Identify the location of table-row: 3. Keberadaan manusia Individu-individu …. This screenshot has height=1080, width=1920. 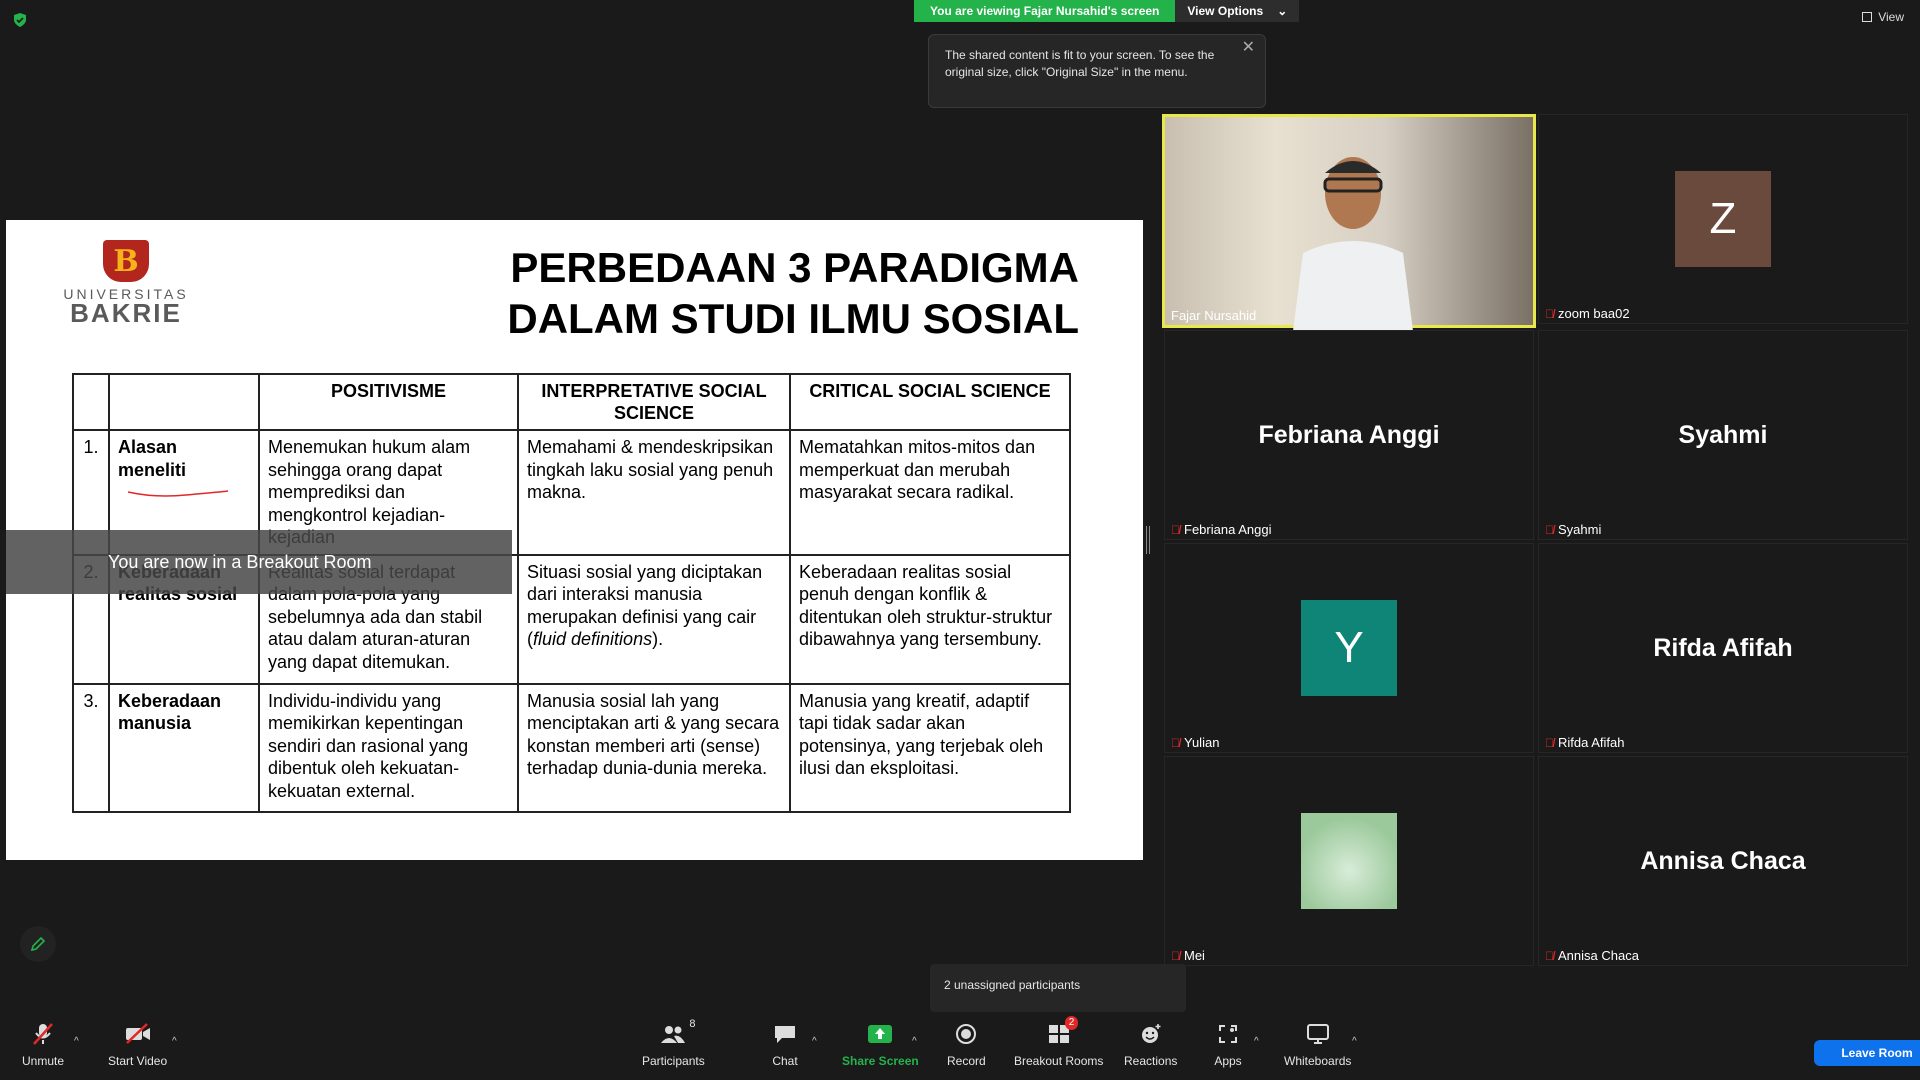
(571, 747).